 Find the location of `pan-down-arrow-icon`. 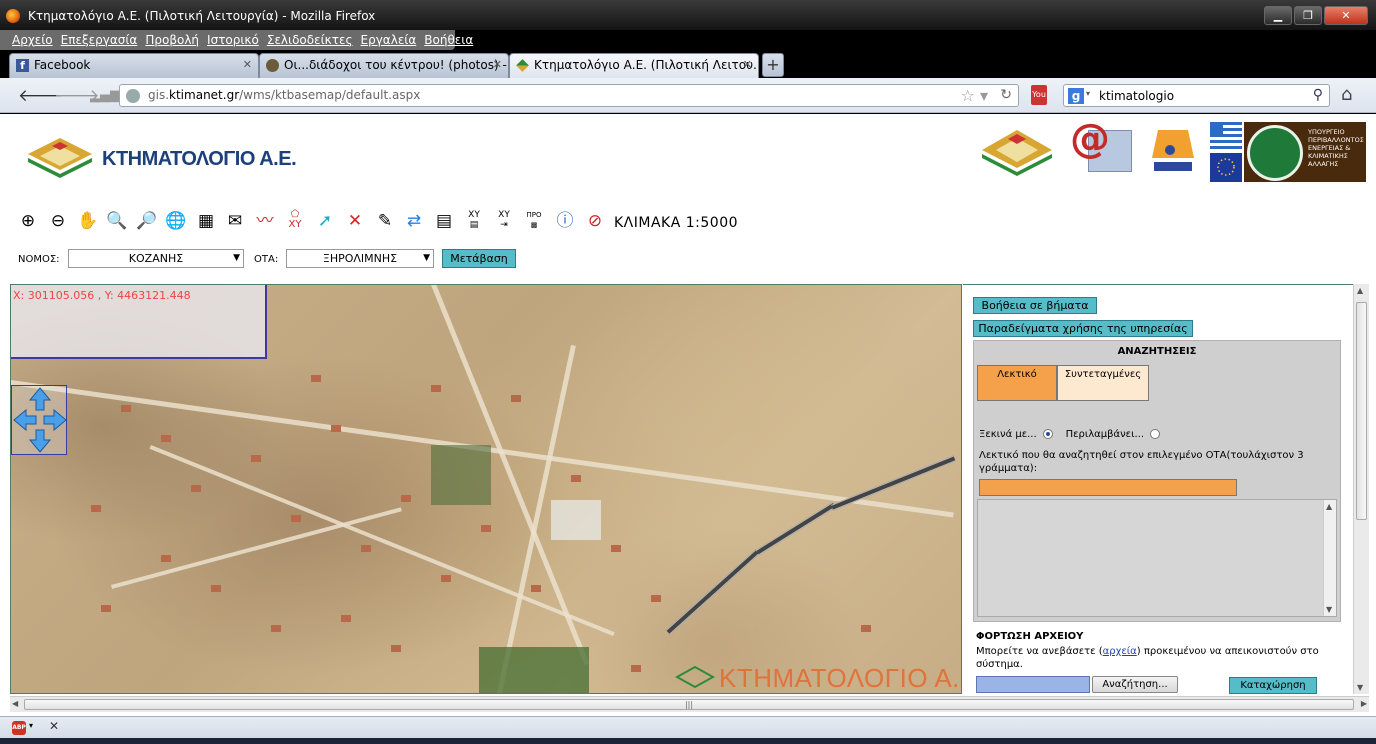

pan-down-arrow-icon is located at coordinates (40, 441).